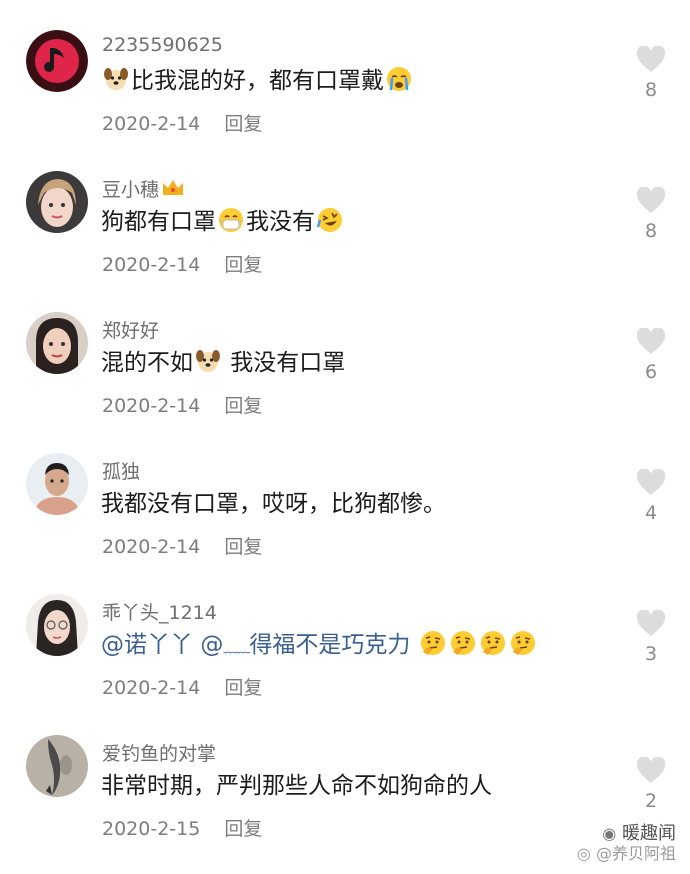 Image resolution: width=690 pixels, height=874 pixels. I want to click on mention-link: @诺丫丫, so click(147, 645).